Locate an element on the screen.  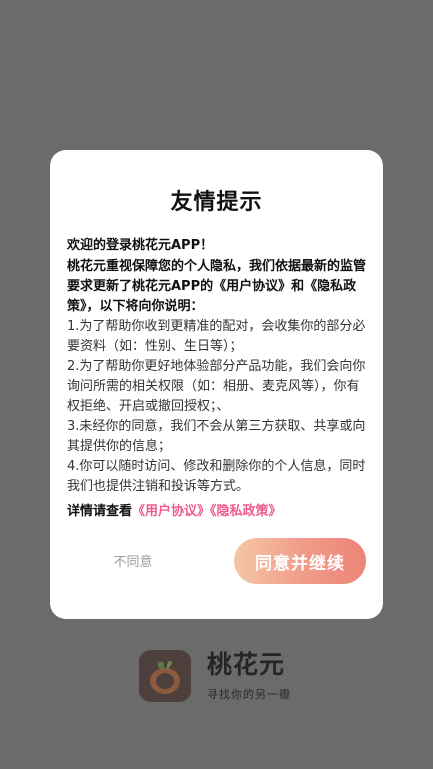
splash-brand: 桃花元 寻找你的另一瓣 is located at coordinates (215, 676).